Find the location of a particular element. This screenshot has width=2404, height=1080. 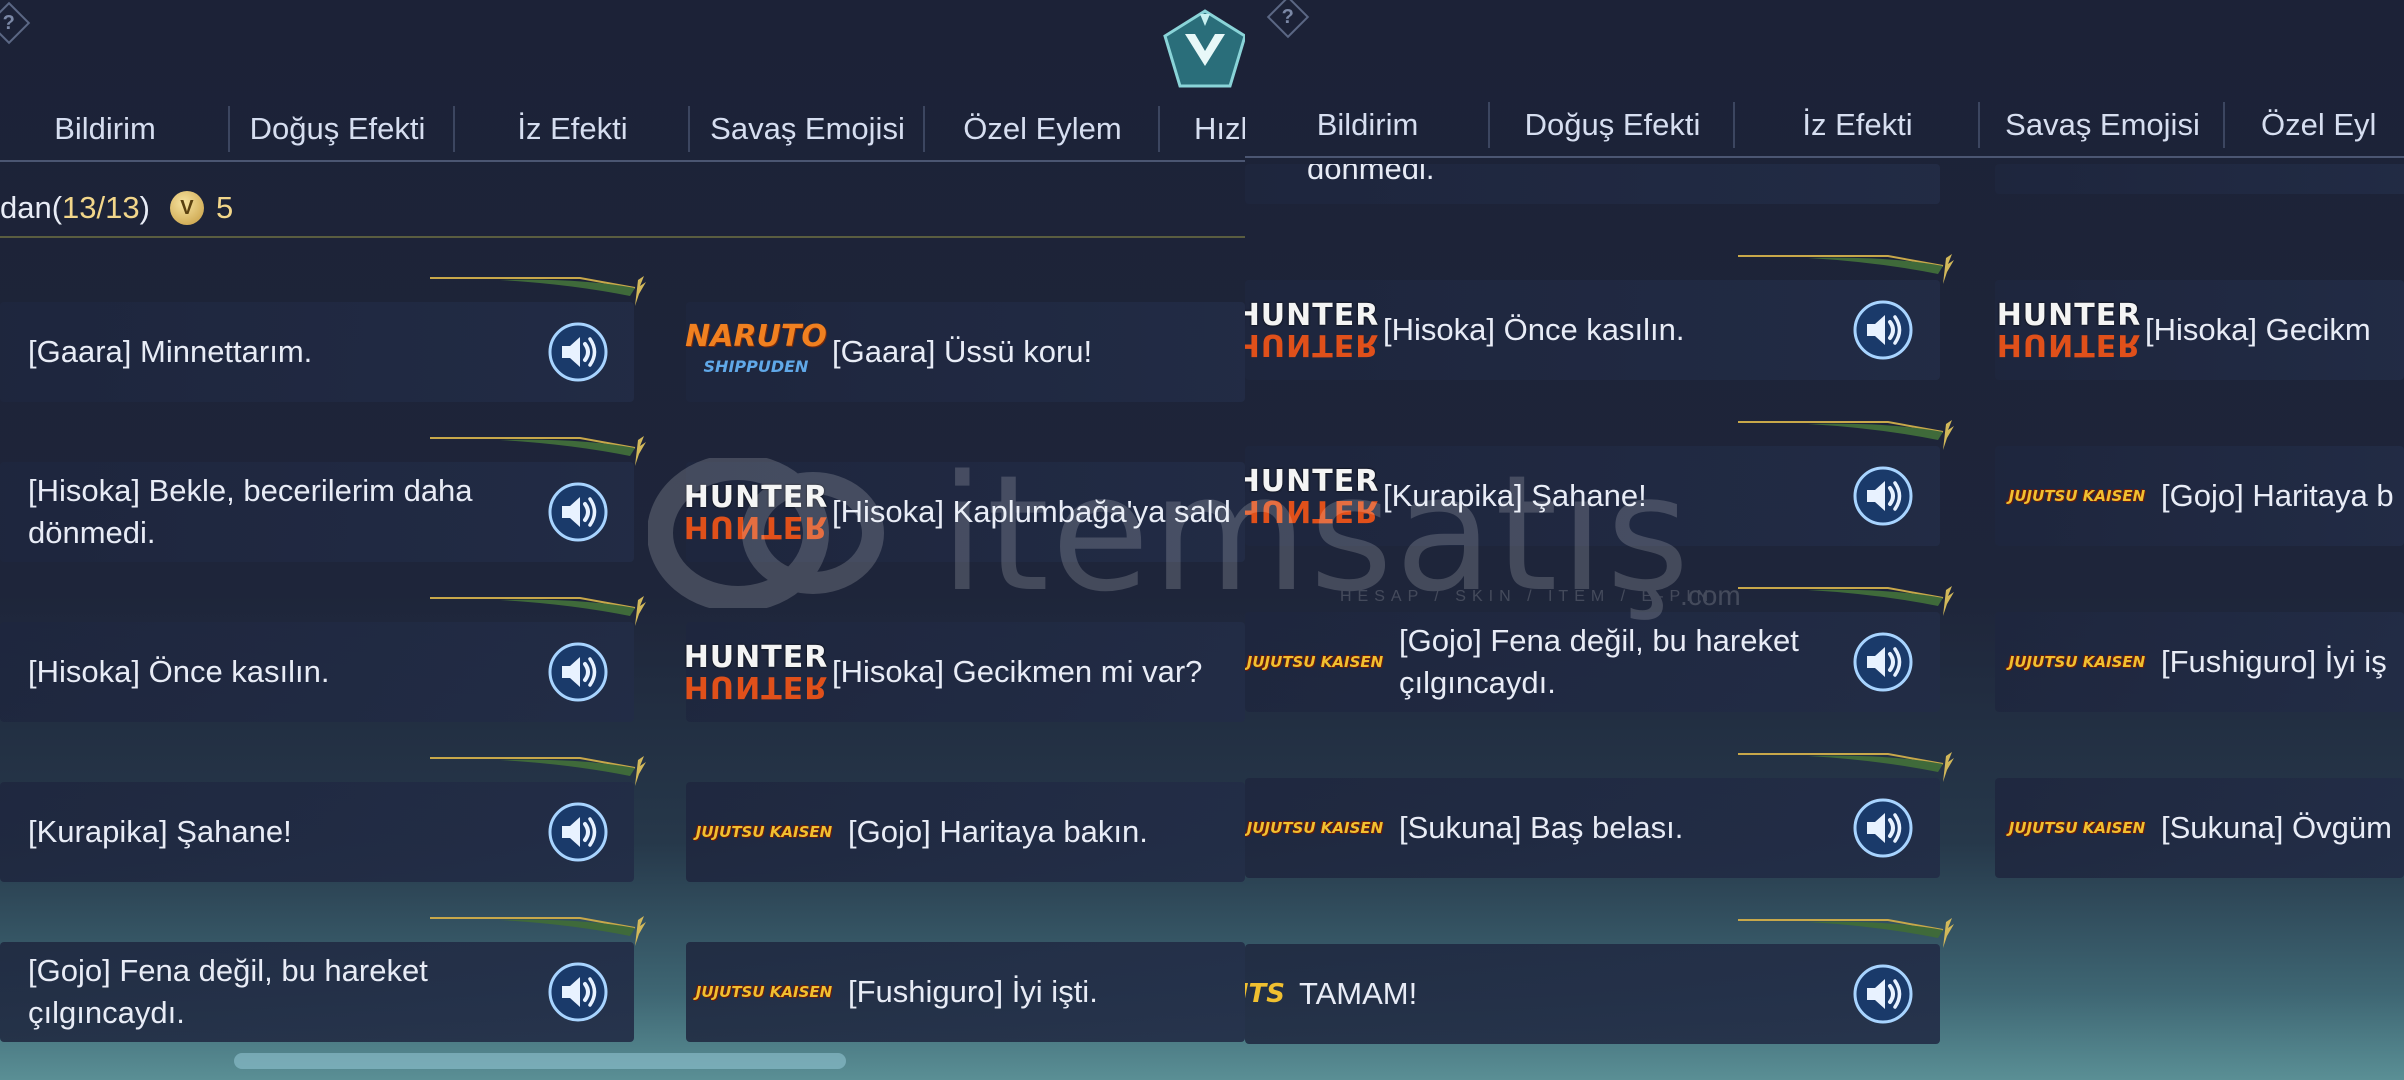

coin-value: 5 is located at coordinates (224, 207).